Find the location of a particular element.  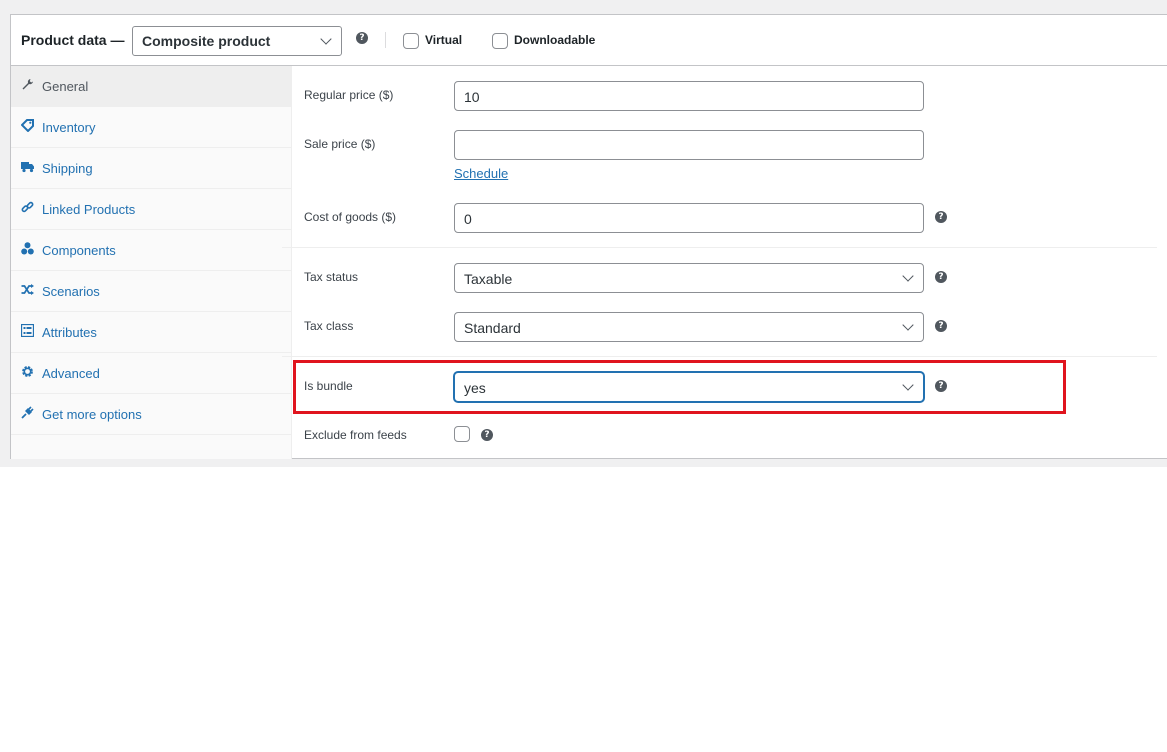

list-icon is located at coordinates (27, 330).